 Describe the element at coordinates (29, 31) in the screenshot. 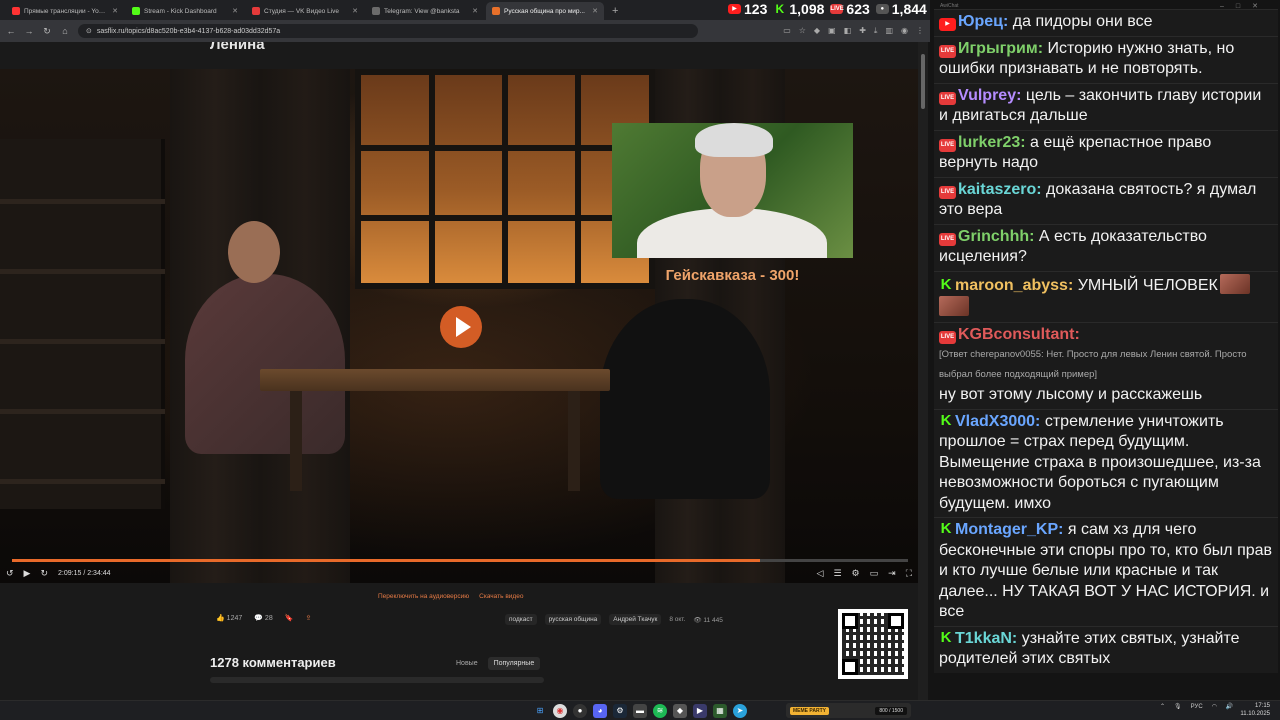

I see `forward-arrow-icon: →` at that location.